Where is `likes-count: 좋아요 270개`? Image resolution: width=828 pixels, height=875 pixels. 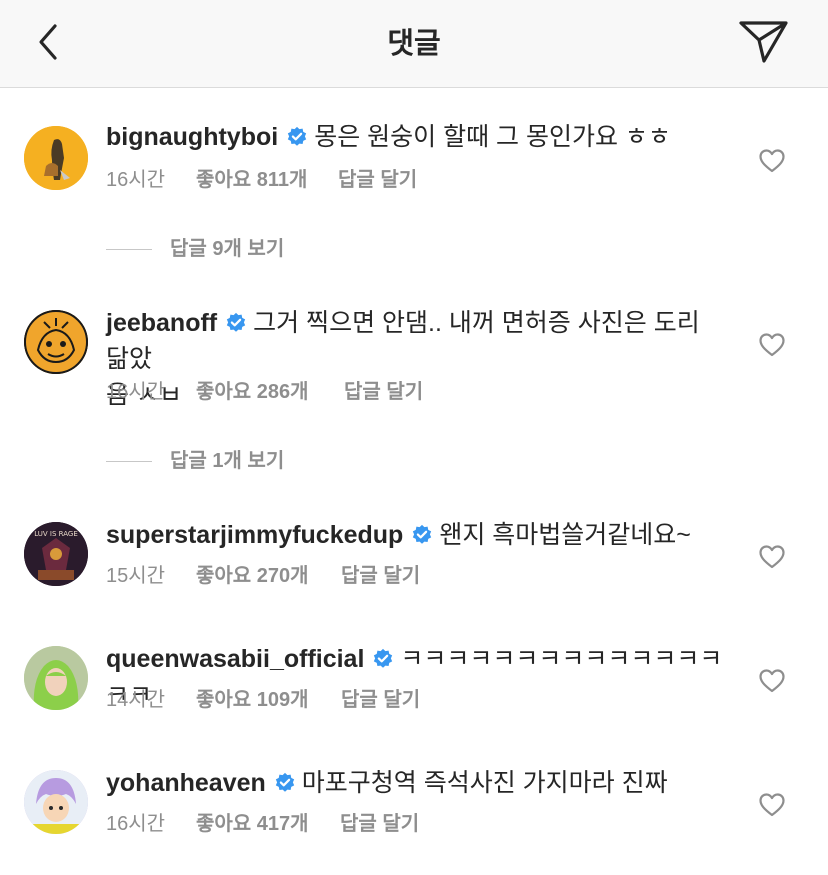
likes-count: 좋아요 270개 is located at coordinates (252, 576).